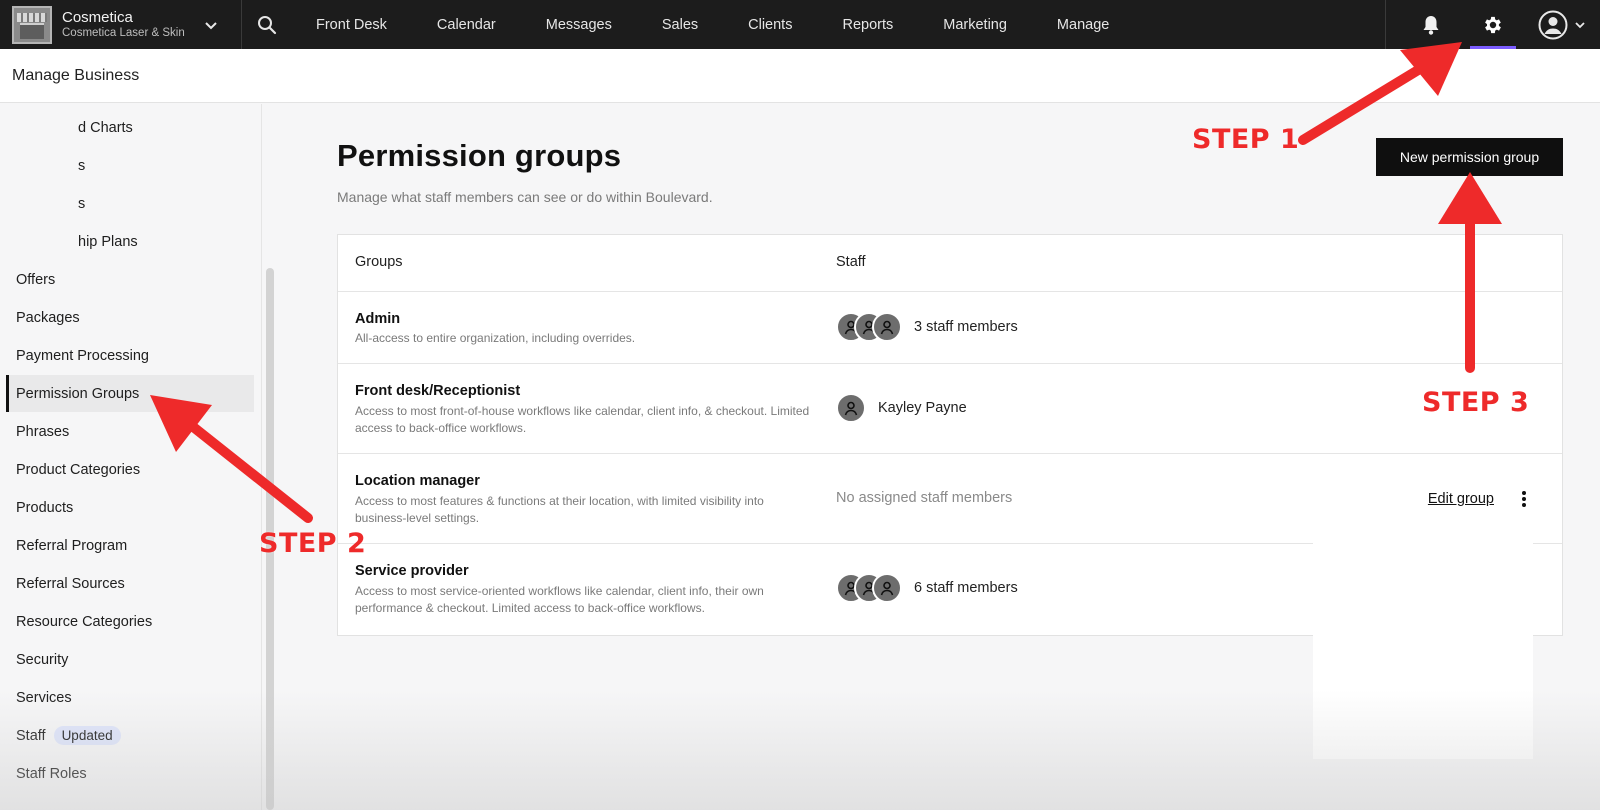  Describe the element at coordinates (84, 621) in the screenshot. I see `sidebar-item-label: Resource Categories` at that location.